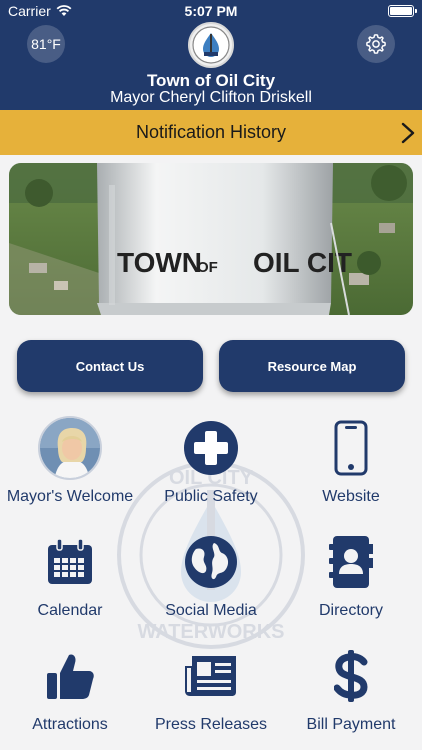 This screenshot has width=422, height=750. Describe the element at coordinates (210, 676) in the screenshot. I see `newspaper-icon` at that location.